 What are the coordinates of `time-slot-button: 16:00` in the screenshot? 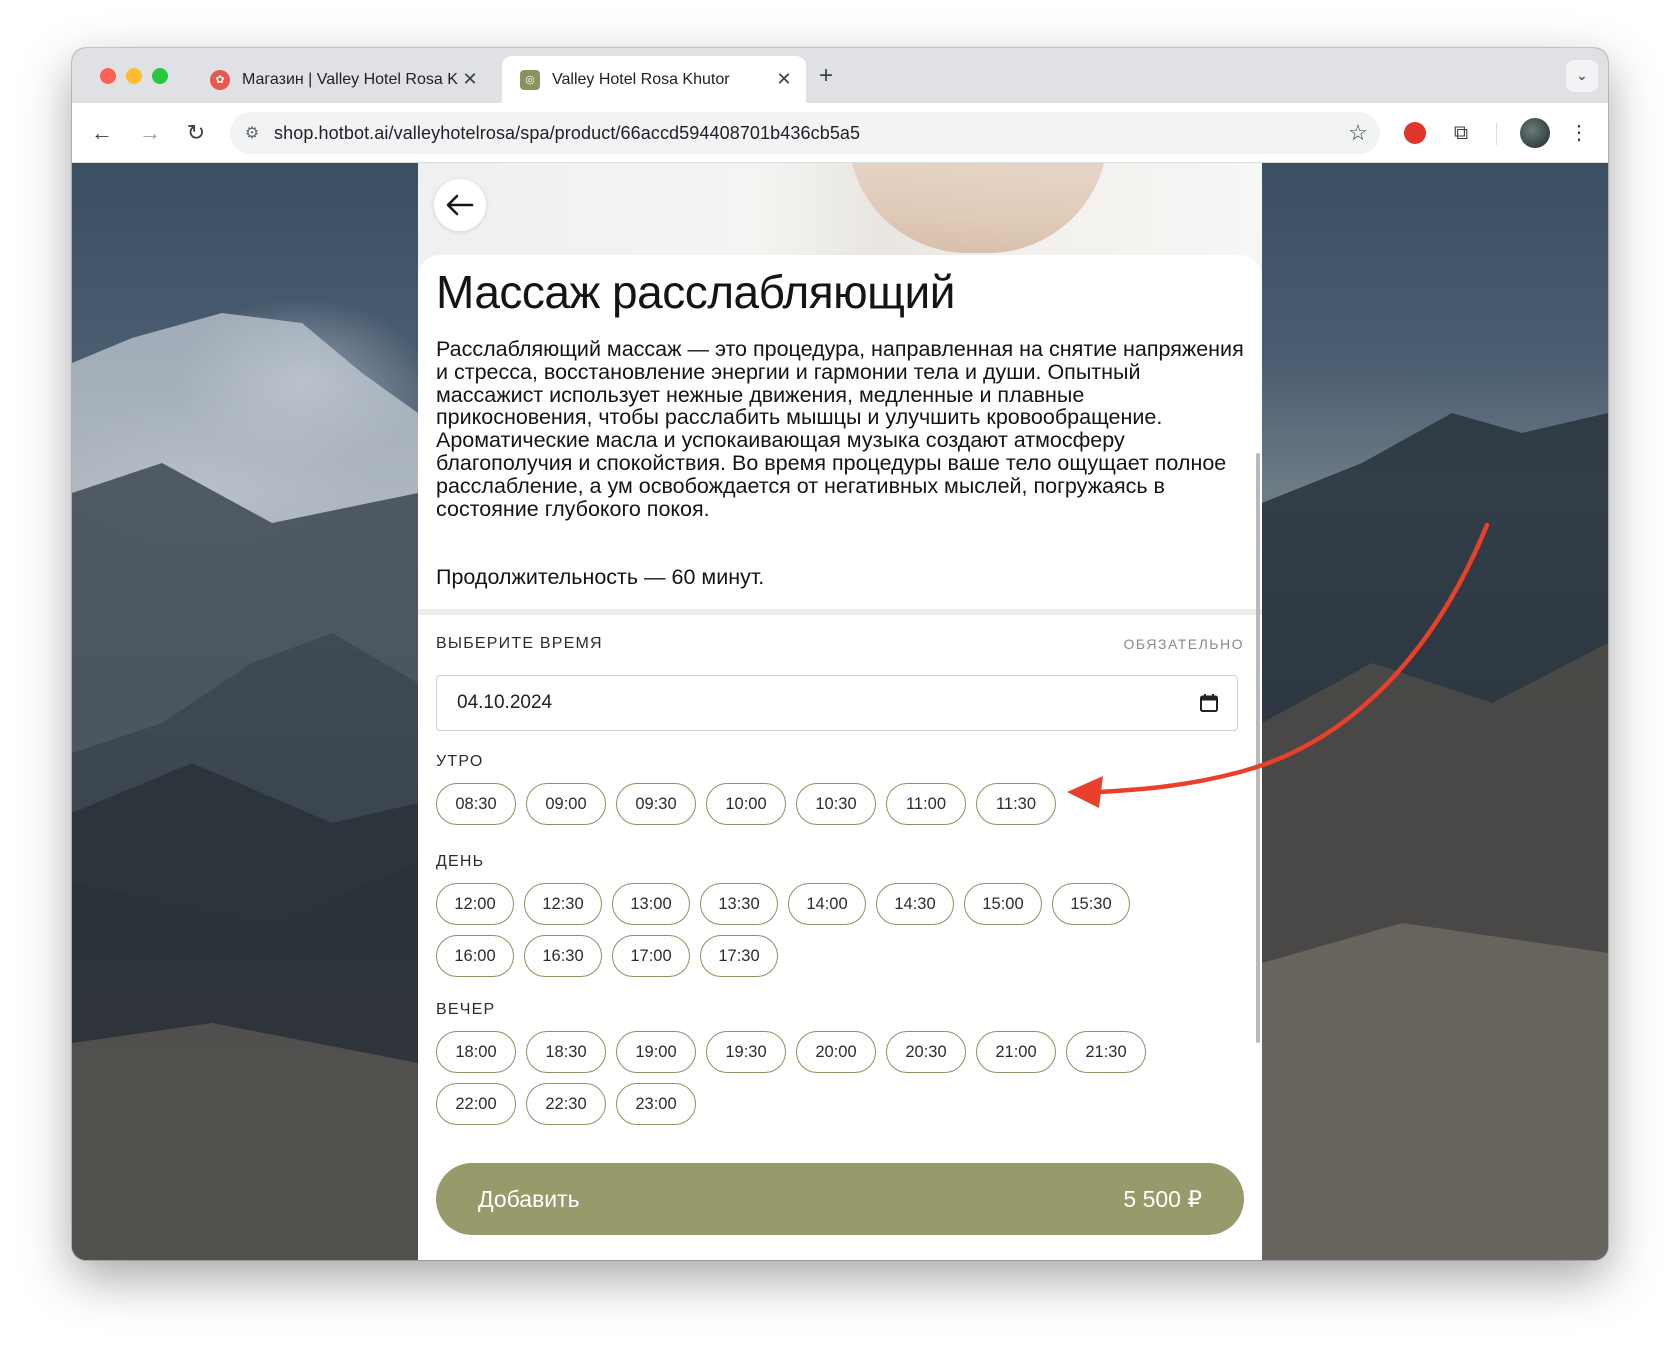 It's located at (475, 956).